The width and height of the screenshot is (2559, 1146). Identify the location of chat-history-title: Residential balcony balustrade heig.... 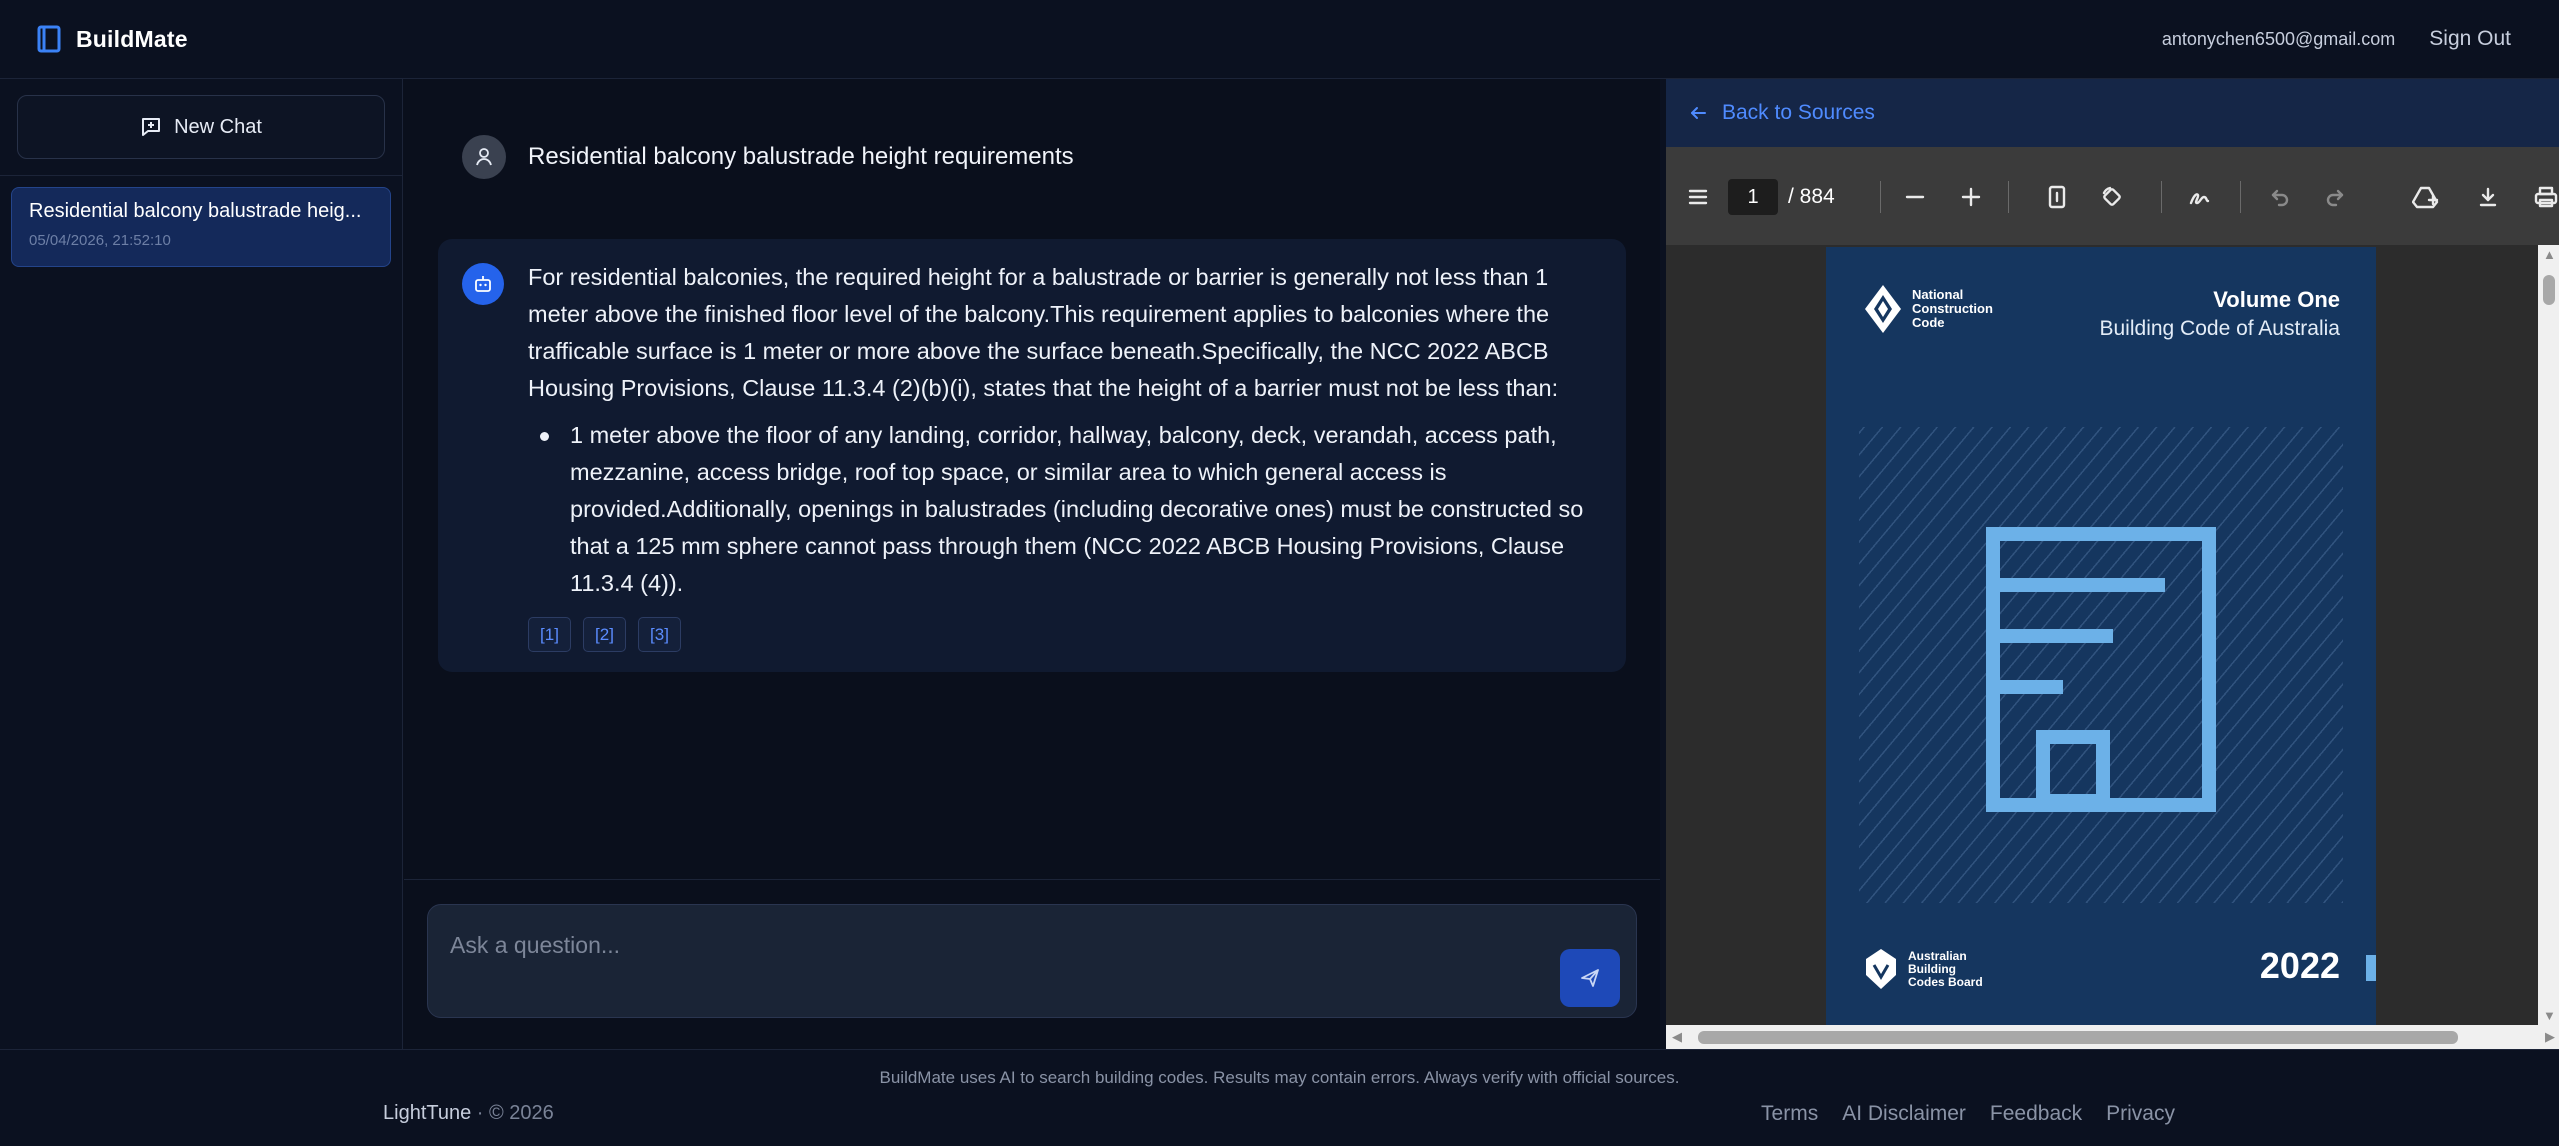
(195, 211).